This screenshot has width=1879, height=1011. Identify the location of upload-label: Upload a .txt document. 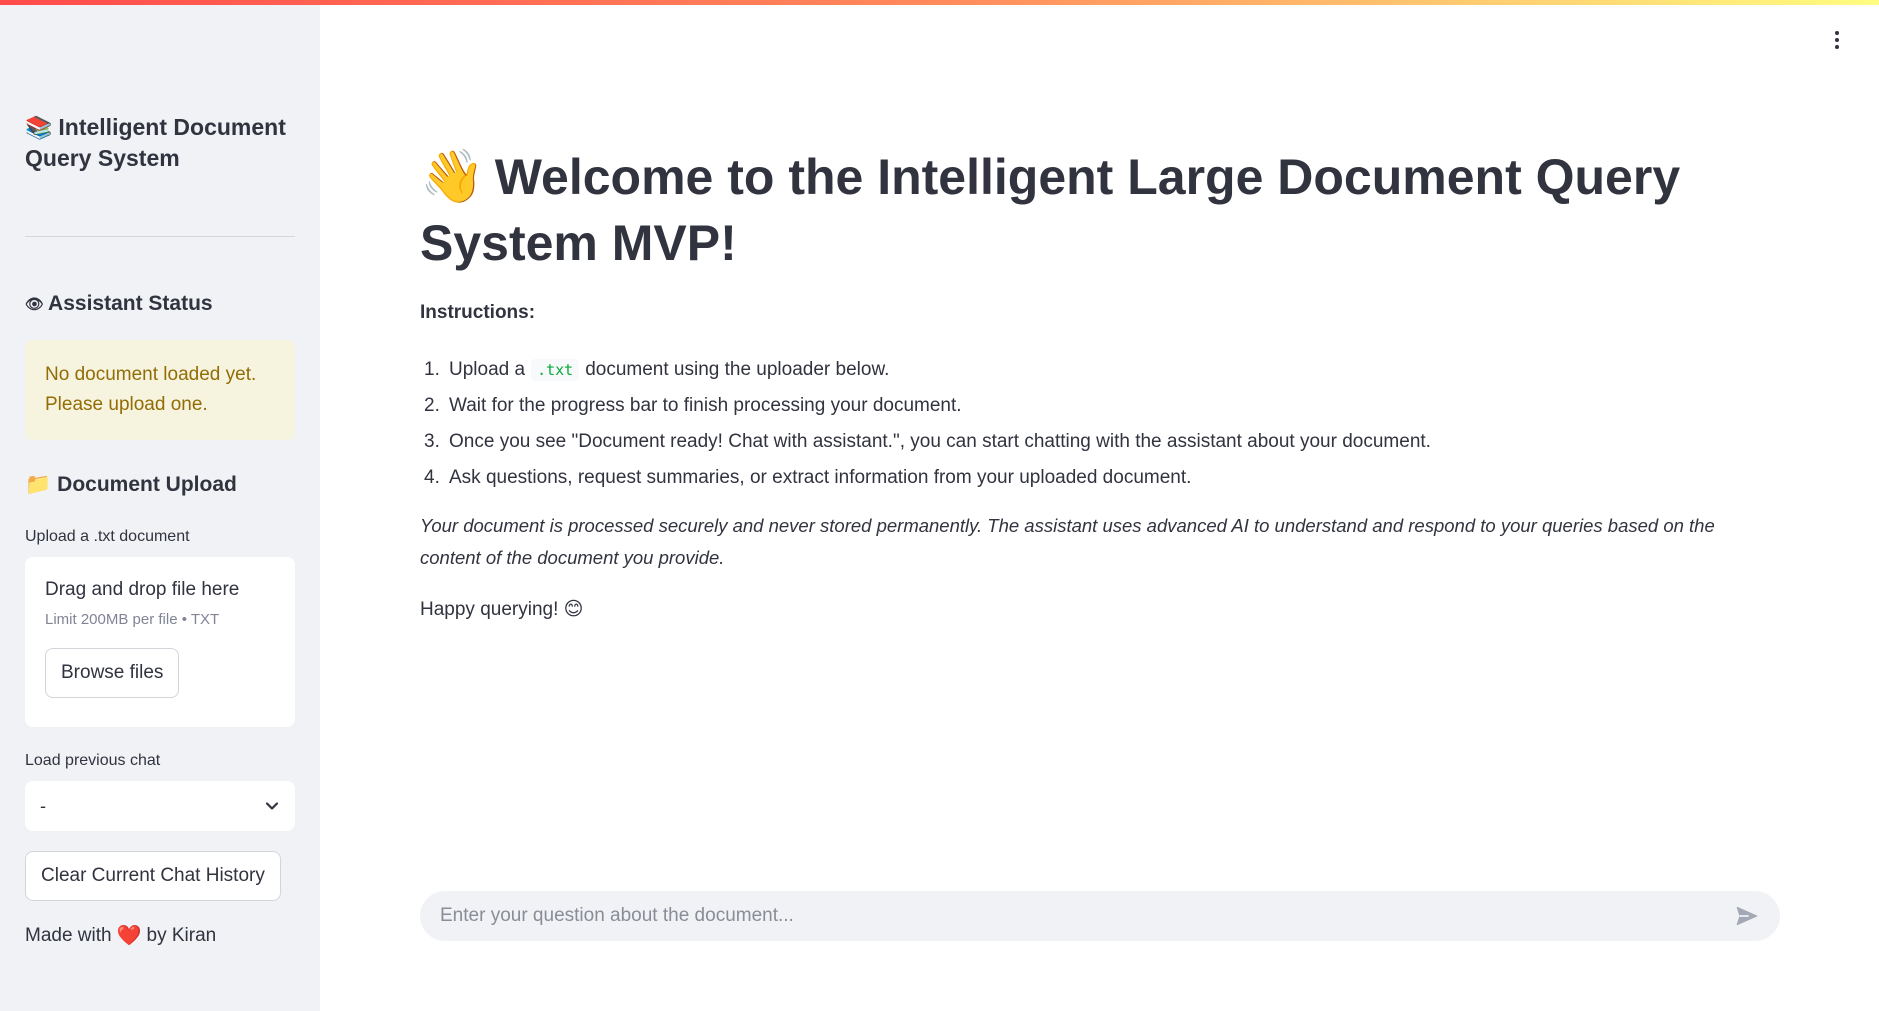
(107, 536).